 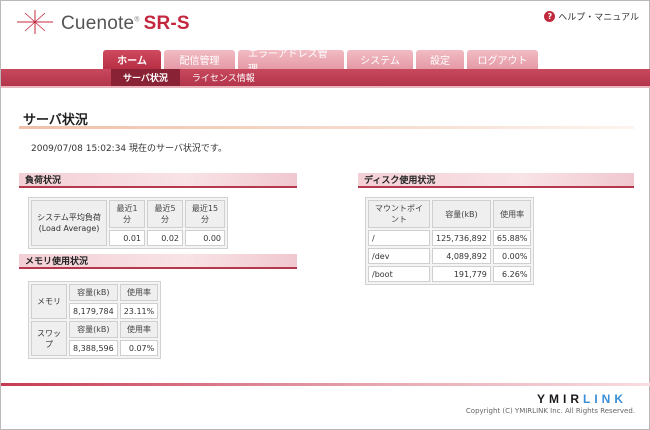 I want to click on disk-mount: /, so click(x=399, y=238).